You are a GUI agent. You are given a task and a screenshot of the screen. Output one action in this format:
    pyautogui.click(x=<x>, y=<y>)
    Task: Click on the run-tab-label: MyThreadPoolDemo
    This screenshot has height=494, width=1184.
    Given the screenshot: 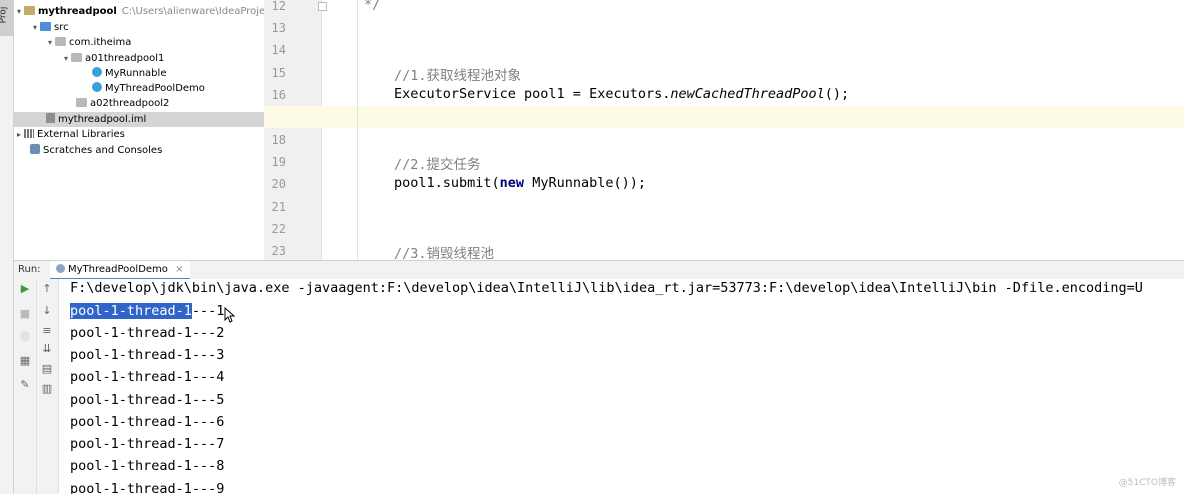 What is the action you would take?
    pyautogui.click(x=118, y=269)
    